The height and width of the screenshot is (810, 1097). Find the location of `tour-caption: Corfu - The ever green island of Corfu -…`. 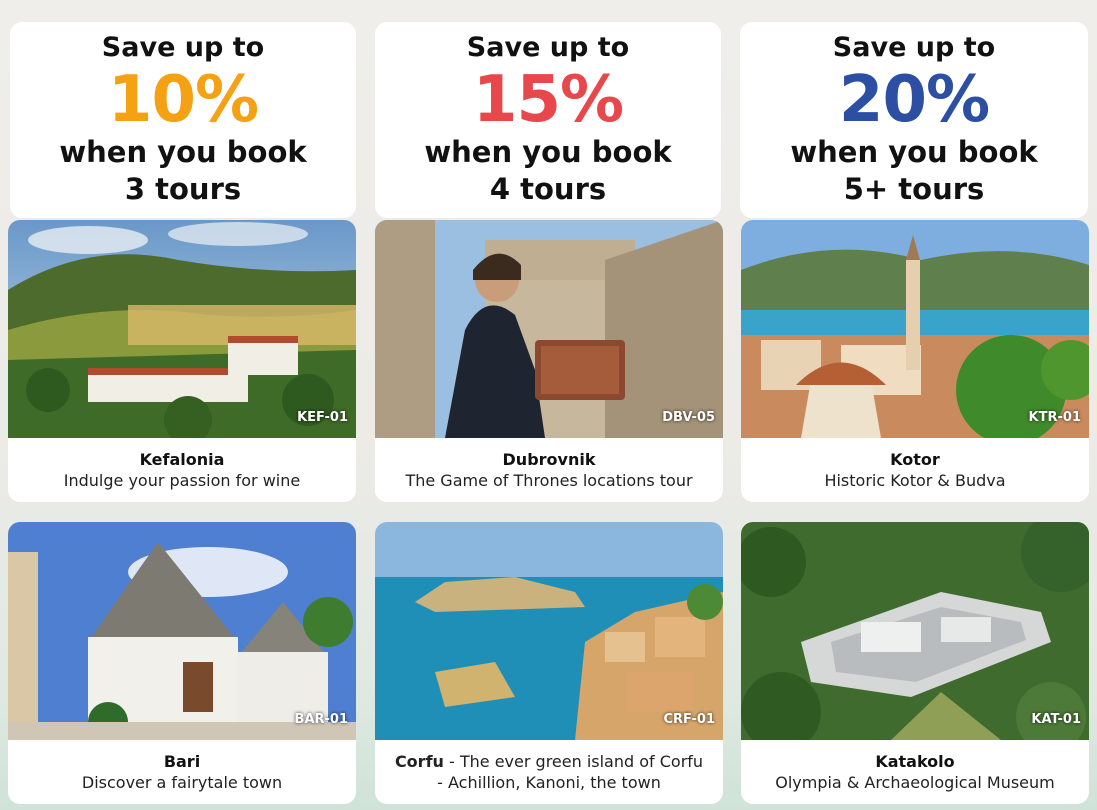

tour-caption: Corfu - The ever green island of Corfu -… is located at coordinates (549, 772).